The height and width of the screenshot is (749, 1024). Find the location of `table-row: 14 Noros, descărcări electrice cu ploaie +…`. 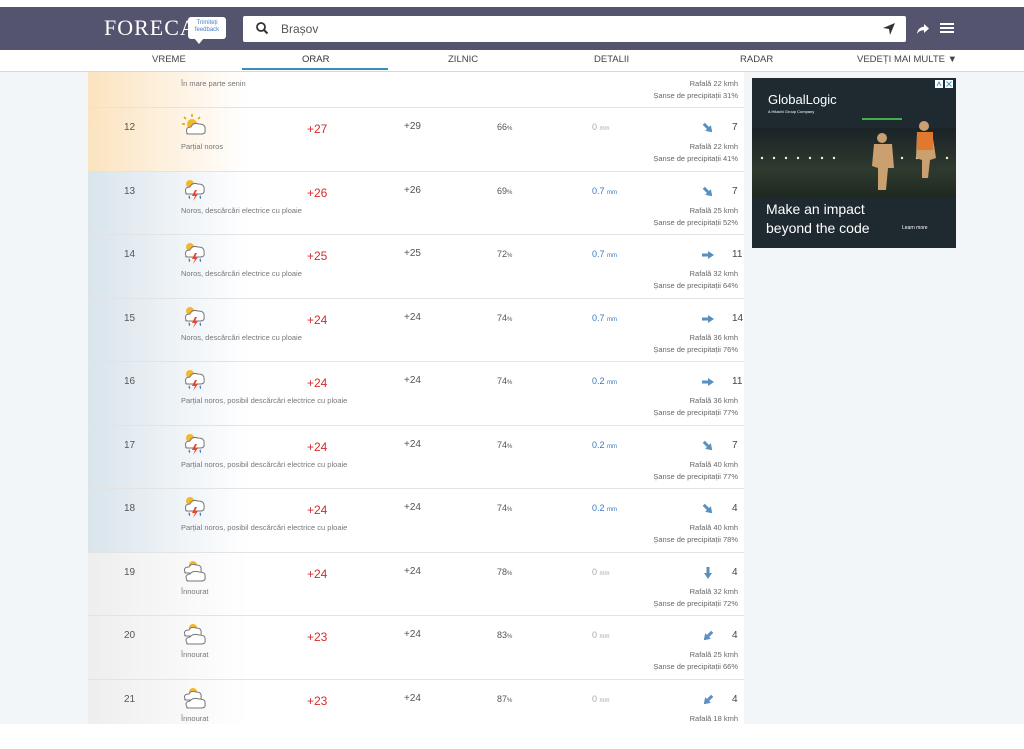

table-row: 14 Noros, descărcări electrice cu ploaie +… is located at coordinates (416, 267).